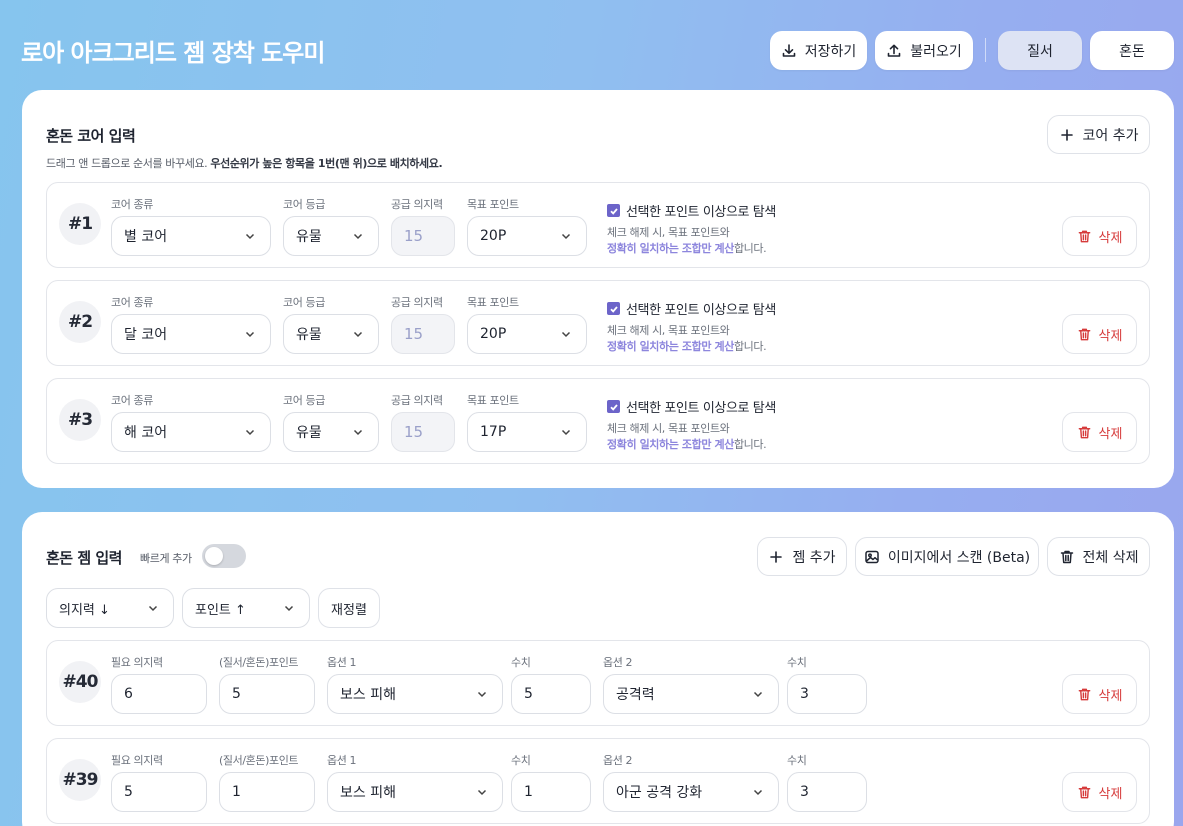  Describe the element at coordinates (191, 432) in the screenshot. I see `core-type-select: 해 코어` at that location.